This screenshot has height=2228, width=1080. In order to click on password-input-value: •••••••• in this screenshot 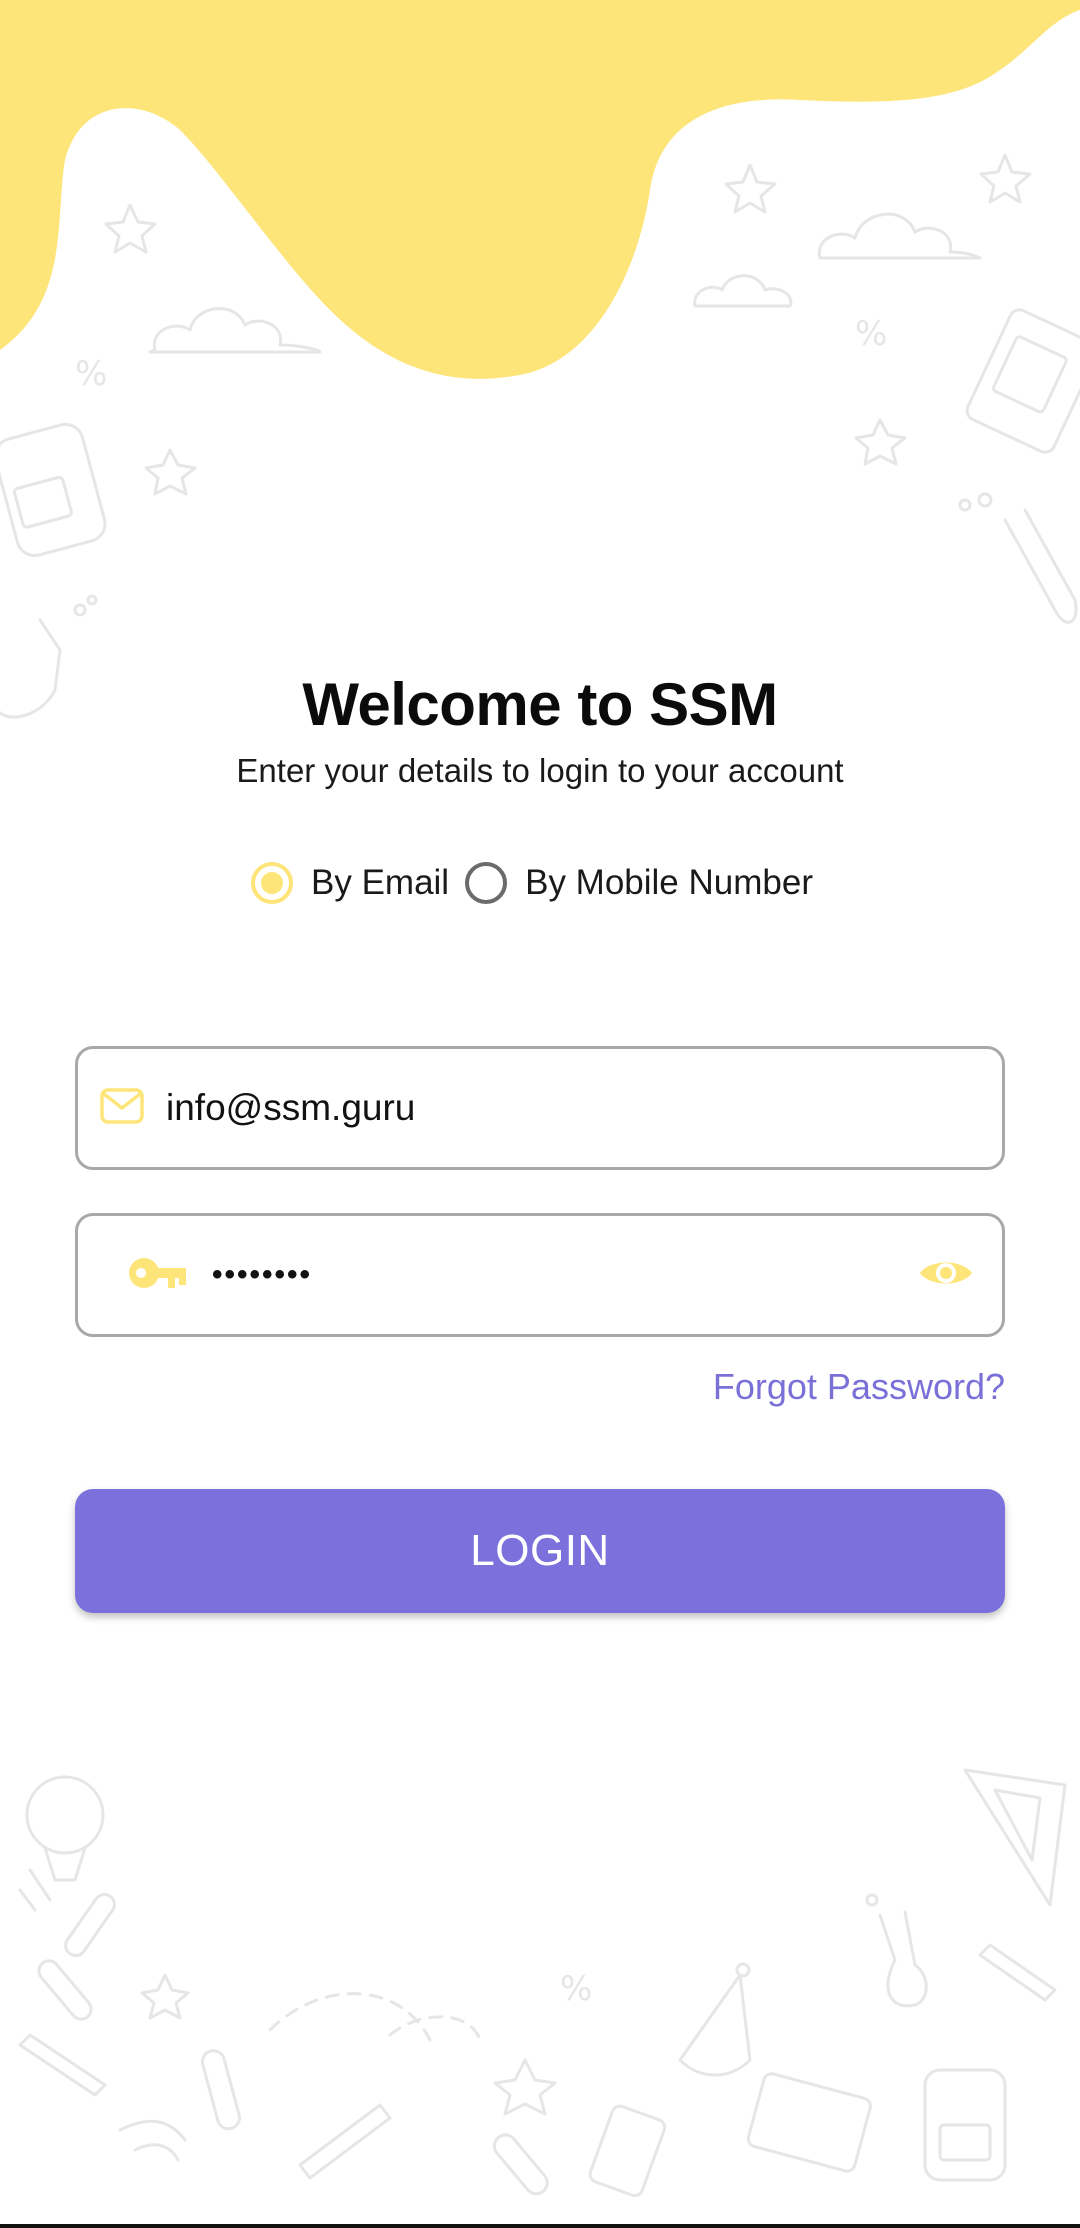, I will do `click(565, 1275)`.